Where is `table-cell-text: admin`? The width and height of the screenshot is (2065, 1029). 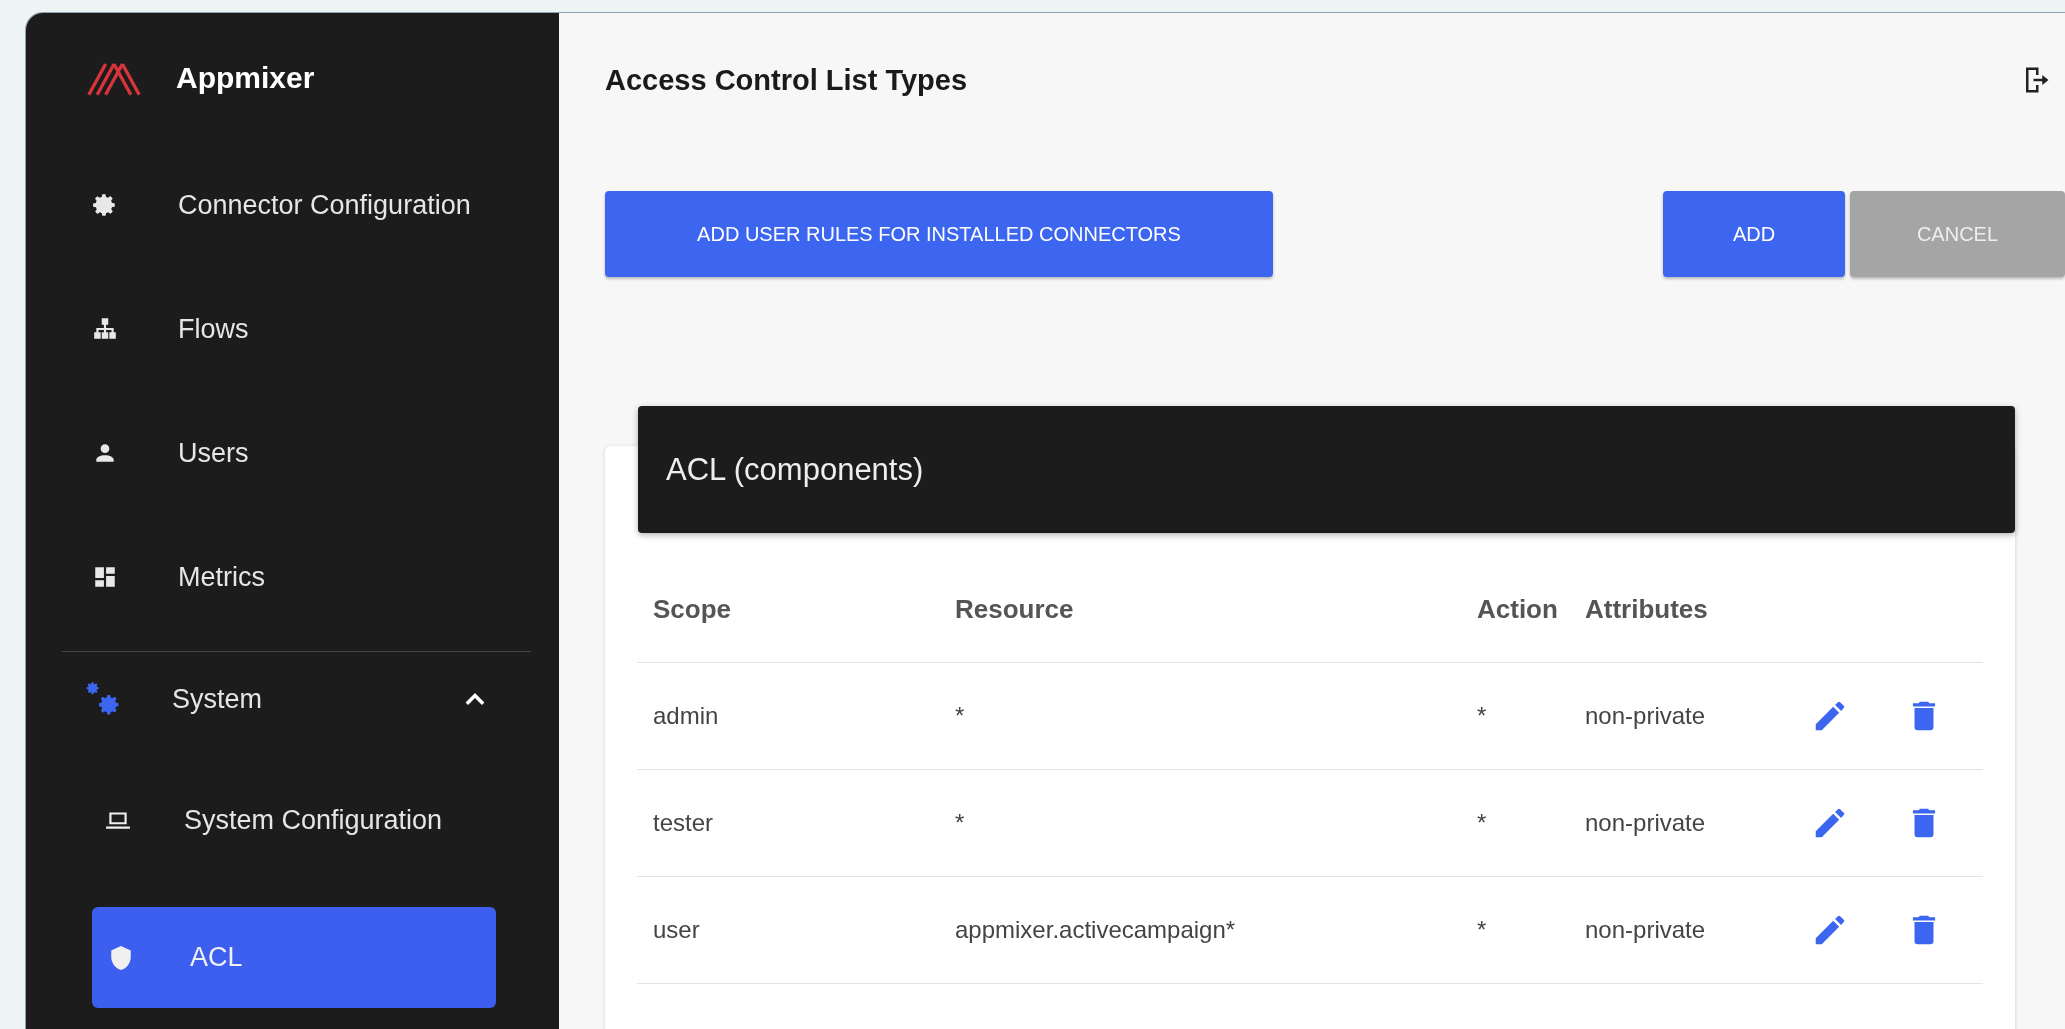
table-cell-text: admin is located at coordinates (686, 716).